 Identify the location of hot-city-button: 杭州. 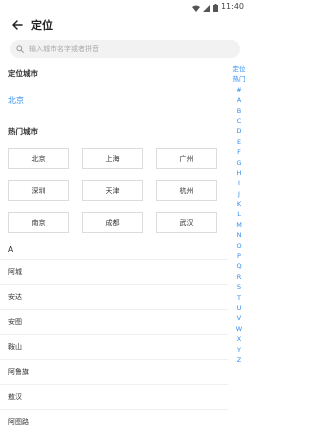
(186, 190).